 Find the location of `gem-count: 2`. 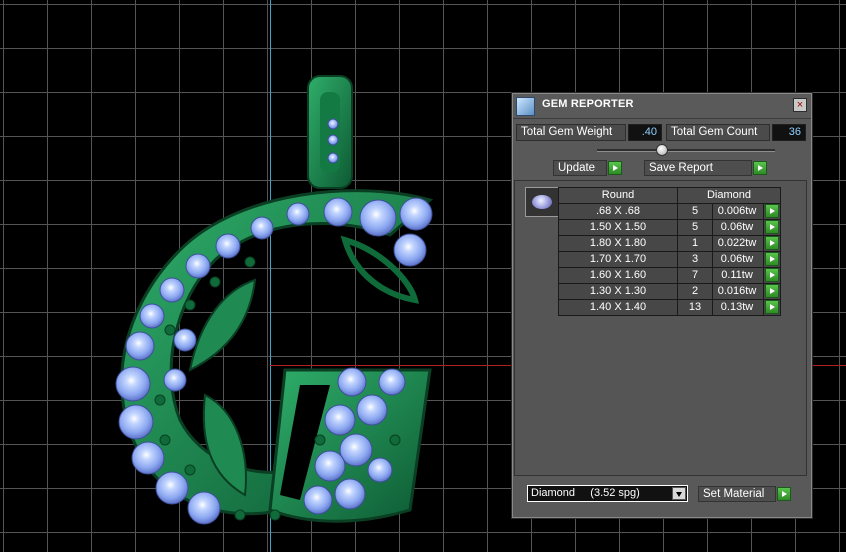

gem-count: 2 is located at coordinates (695, 291).